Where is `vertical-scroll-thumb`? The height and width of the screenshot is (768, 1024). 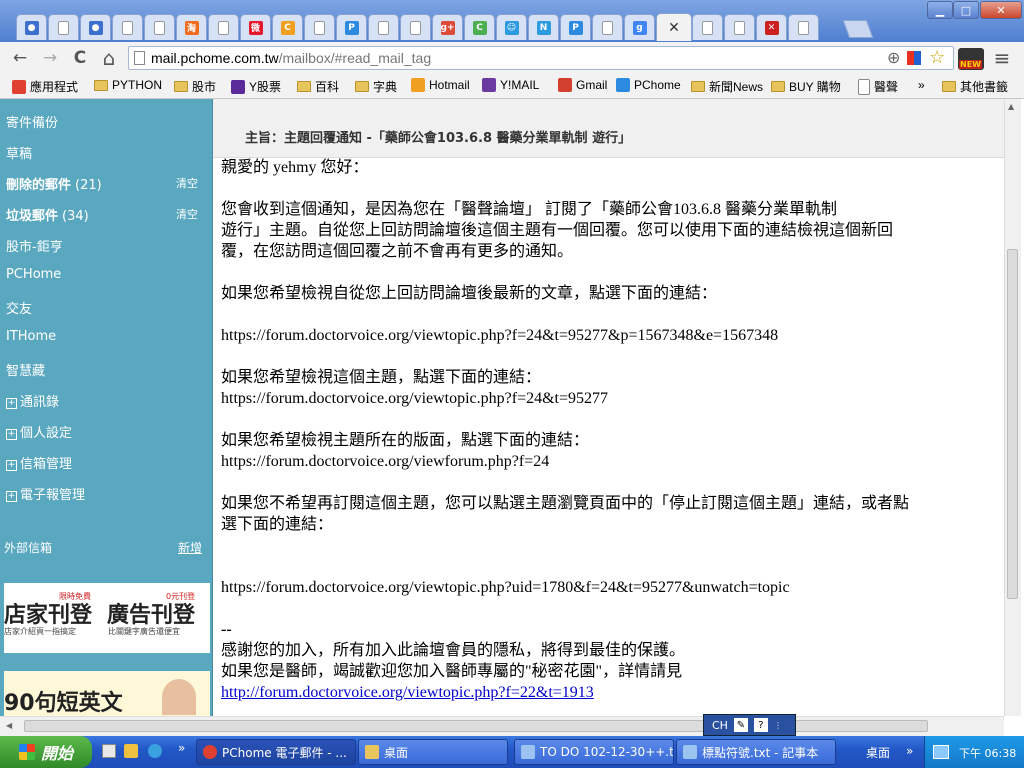
vertical-scroll-thumb is located at coordinates (1012, 424).